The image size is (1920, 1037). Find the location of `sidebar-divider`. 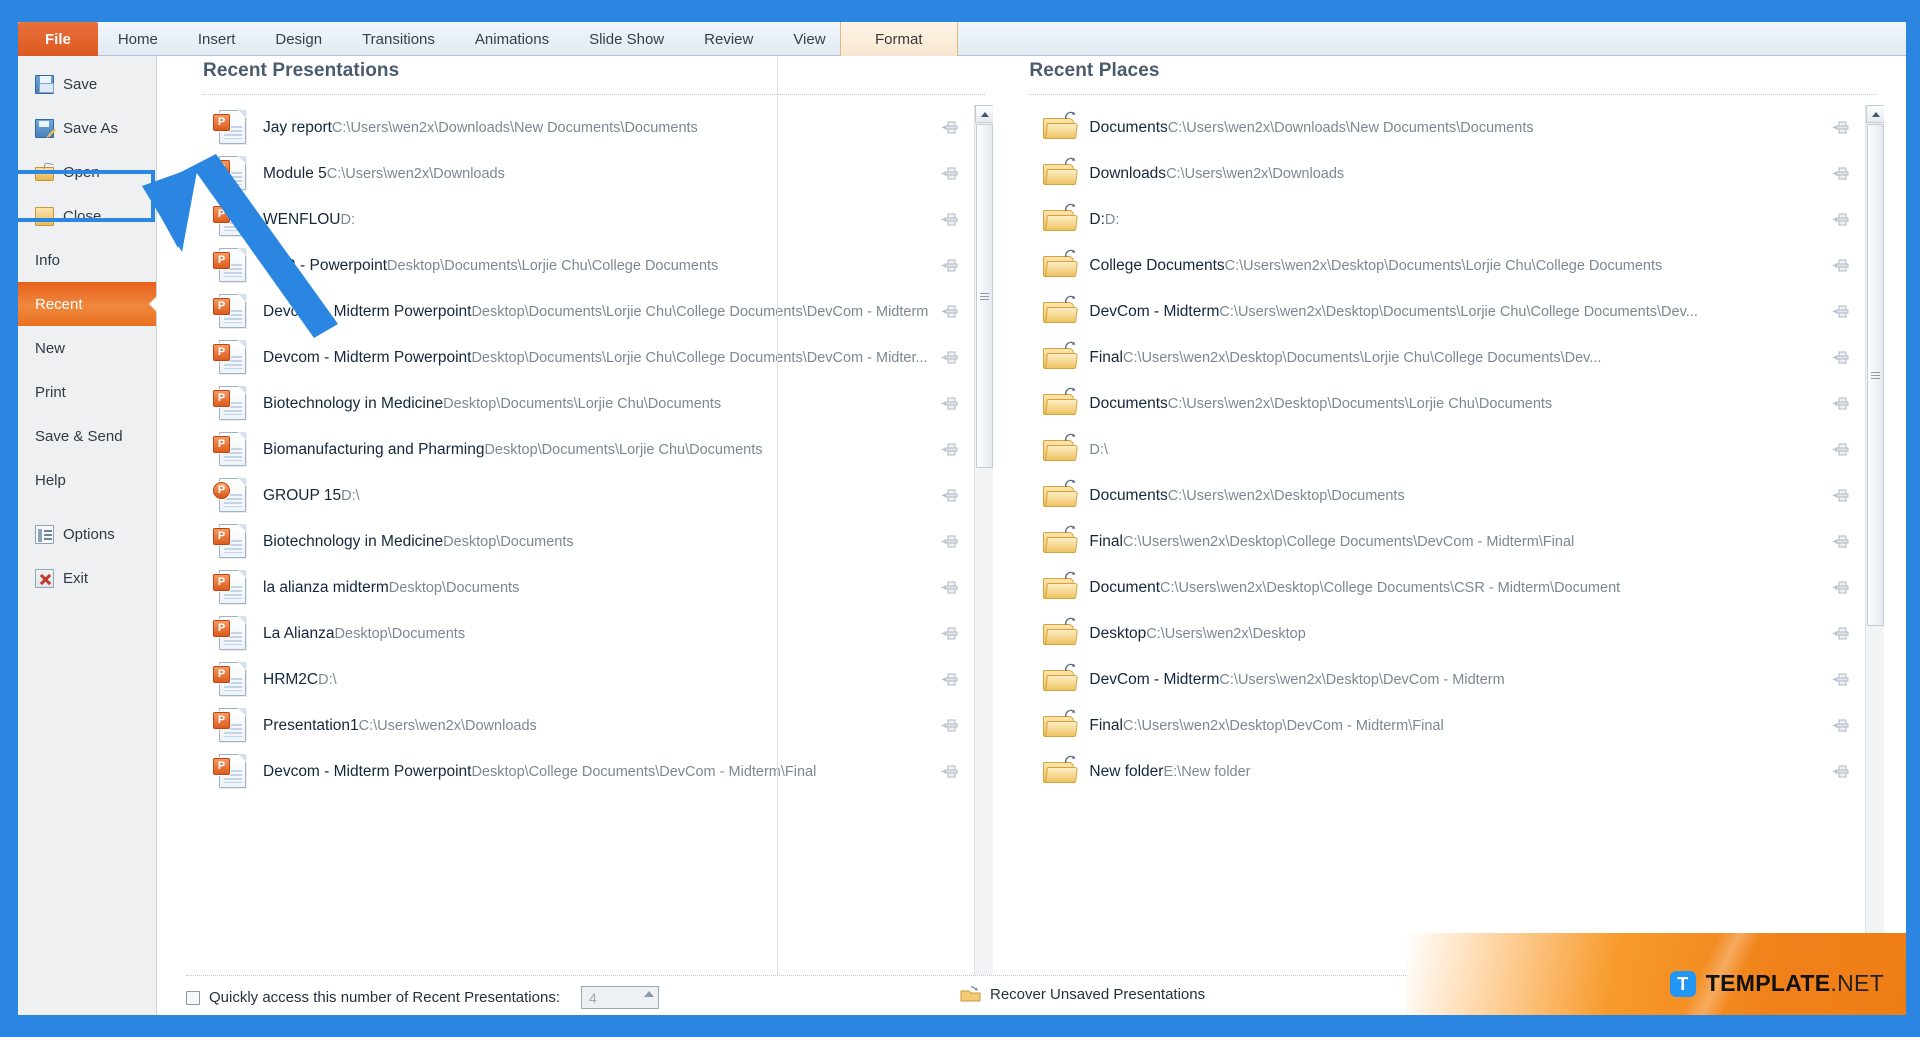

sidebar-divider is located at coordinates (87, 507).